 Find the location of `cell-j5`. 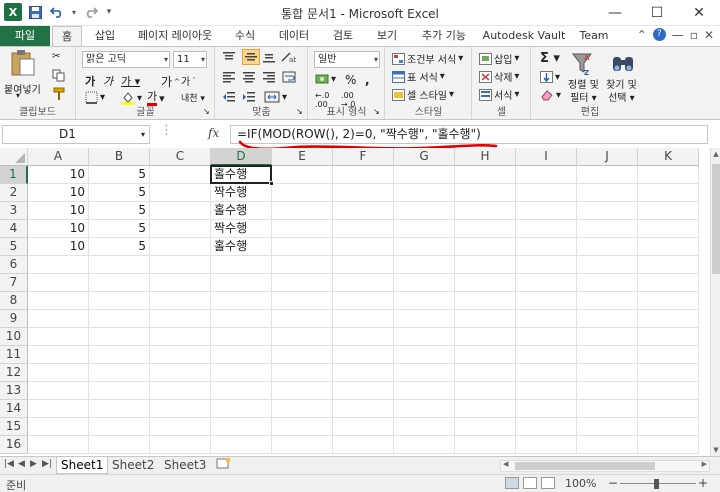

cell-j5 is located at coordinates (607, 247).